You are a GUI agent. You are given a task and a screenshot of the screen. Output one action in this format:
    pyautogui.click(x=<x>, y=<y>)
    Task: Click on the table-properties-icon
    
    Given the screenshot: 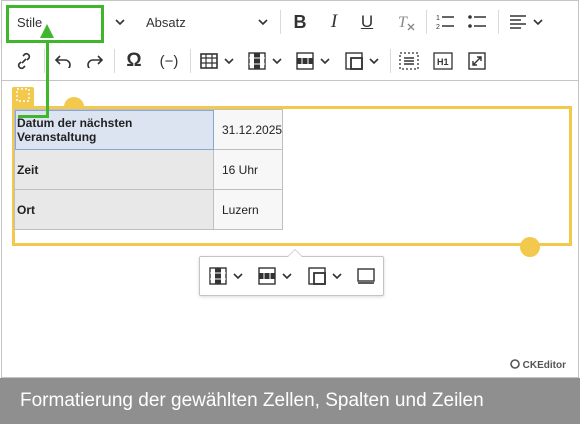 What is the action you would take?
    pyautogui.click(x=366, y=276)
    